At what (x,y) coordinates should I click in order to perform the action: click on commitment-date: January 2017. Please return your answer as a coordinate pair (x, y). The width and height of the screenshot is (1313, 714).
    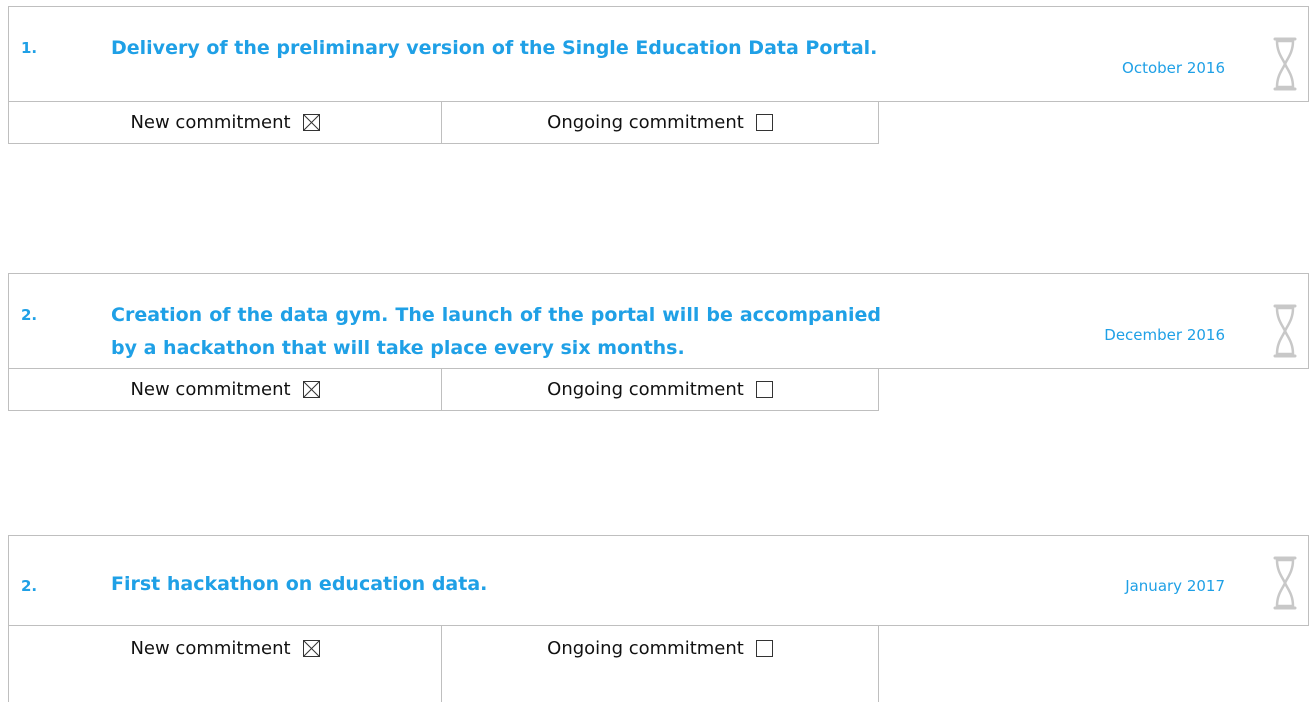
    Looking at the image, I should click on (1175, 586).